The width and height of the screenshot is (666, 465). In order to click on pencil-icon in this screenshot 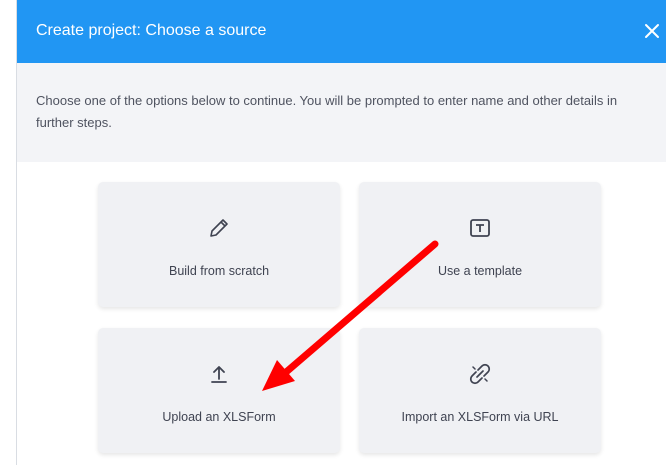, I will do `click(219, 228)`.